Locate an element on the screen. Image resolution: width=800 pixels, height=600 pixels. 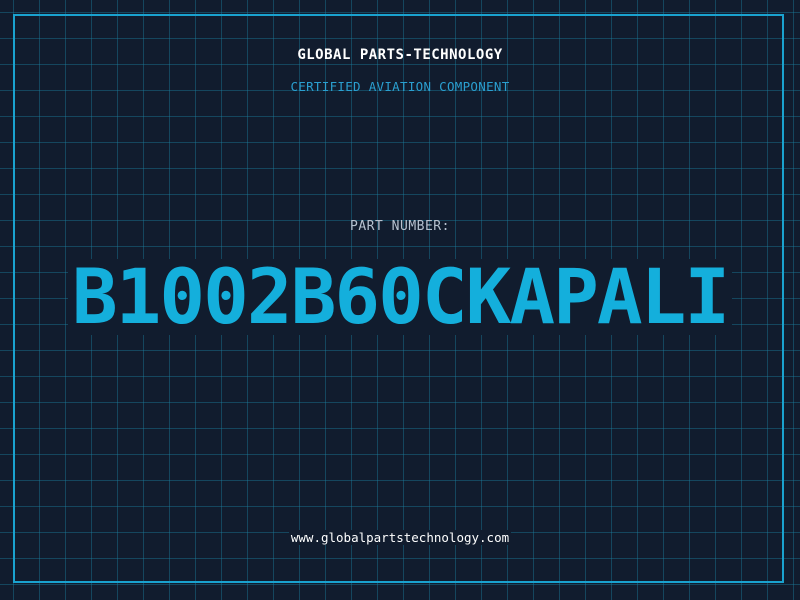
website-url: www.globalpartstechnology.com is located at coordinates (400, 537).